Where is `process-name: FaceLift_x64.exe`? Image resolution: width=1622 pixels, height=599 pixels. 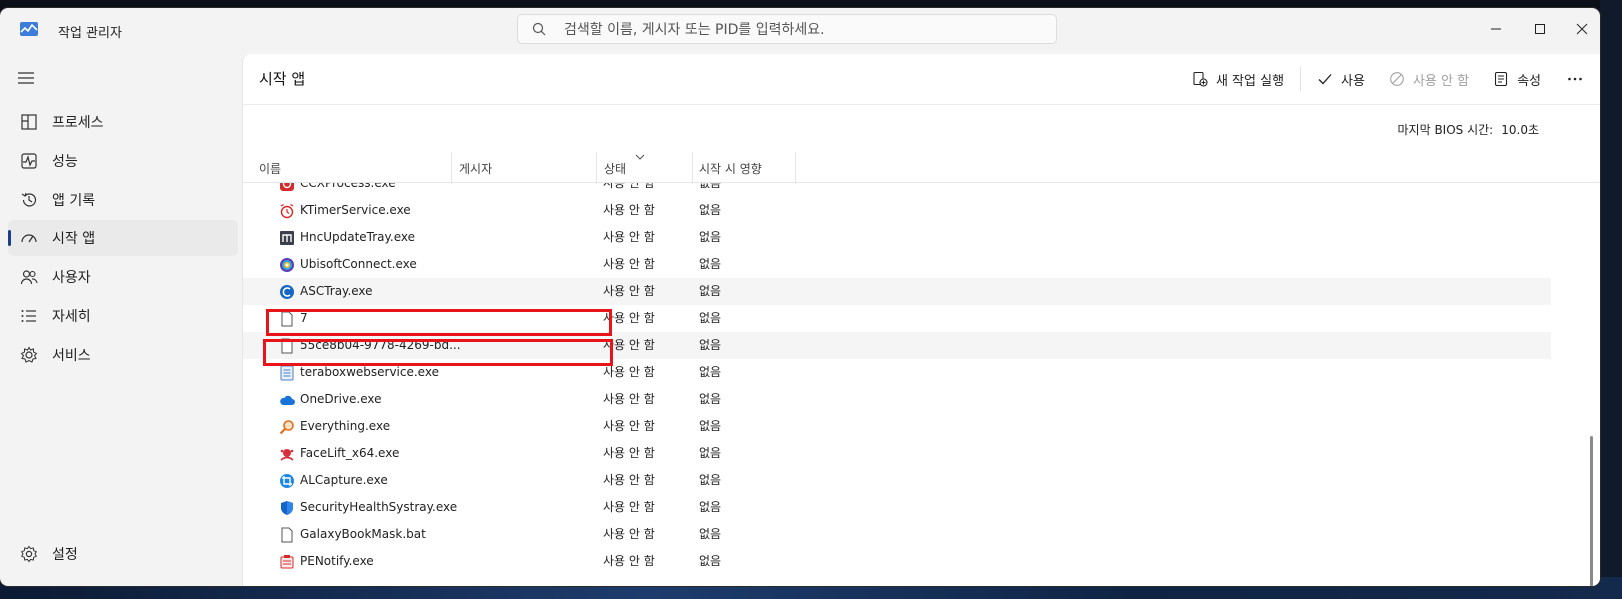 process-name: FaceLift_x64.exe is located at coordinates (350, 453).